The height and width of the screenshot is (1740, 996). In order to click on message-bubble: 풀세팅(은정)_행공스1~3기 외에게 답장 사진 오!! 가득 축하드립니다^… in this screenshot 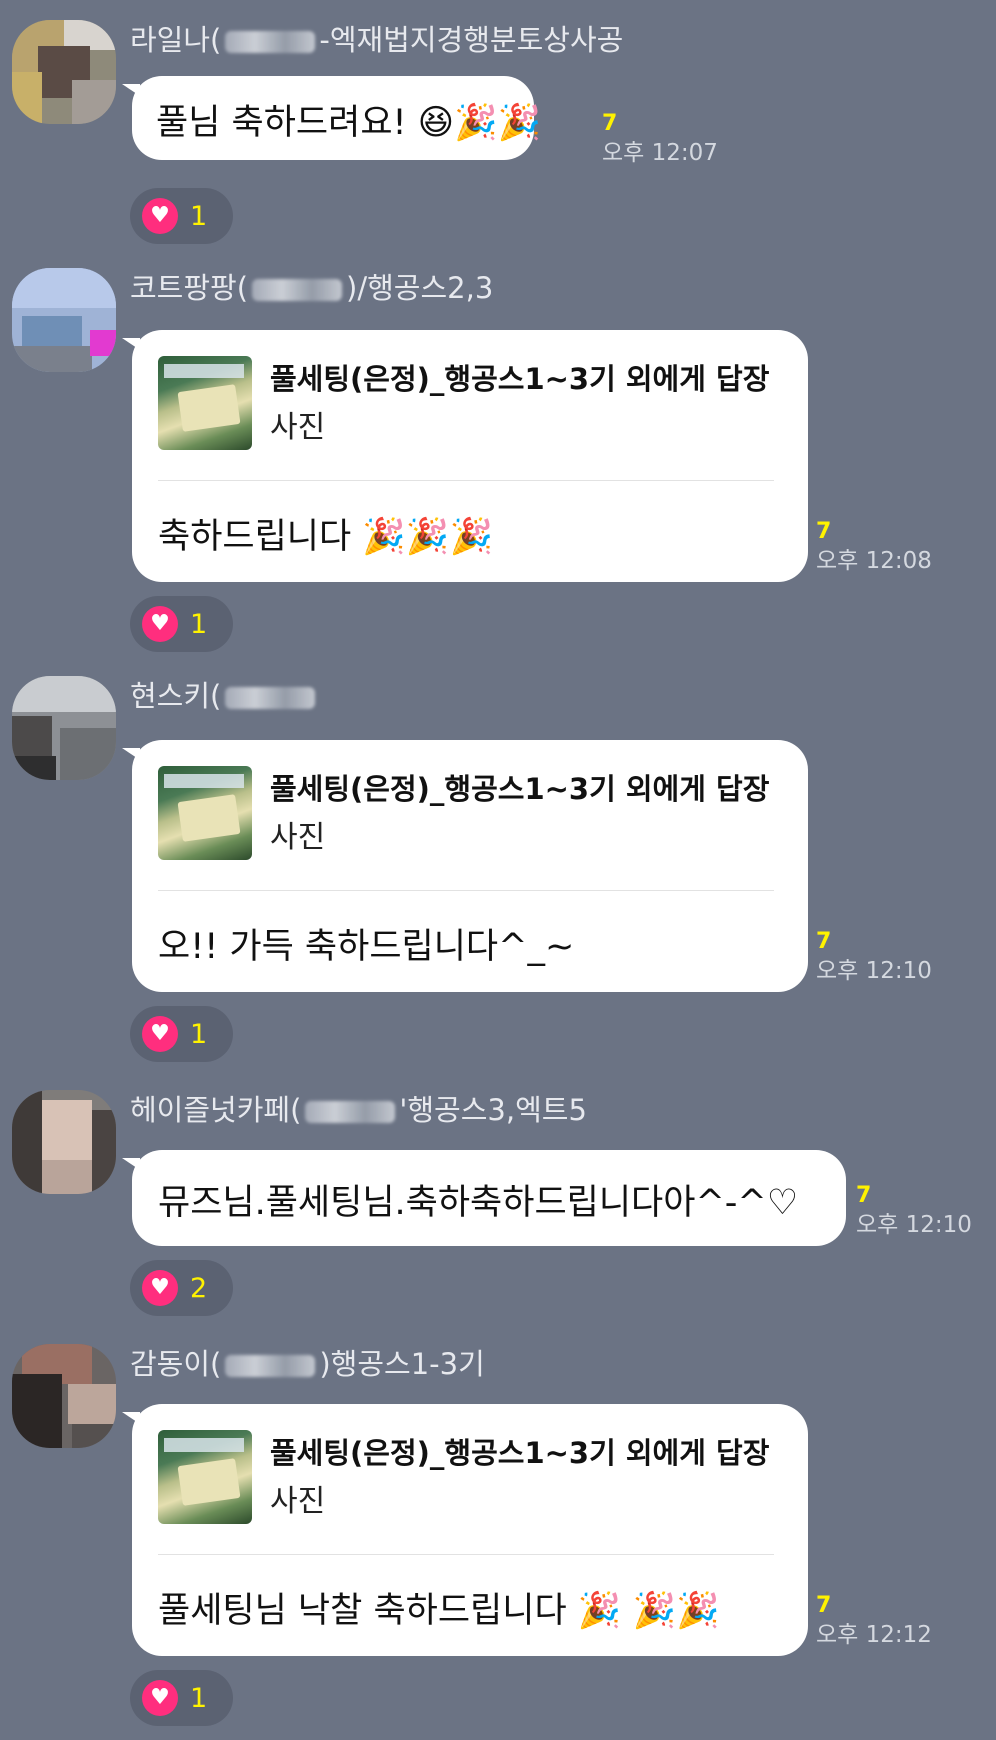, I will do `click(465, 866)`.